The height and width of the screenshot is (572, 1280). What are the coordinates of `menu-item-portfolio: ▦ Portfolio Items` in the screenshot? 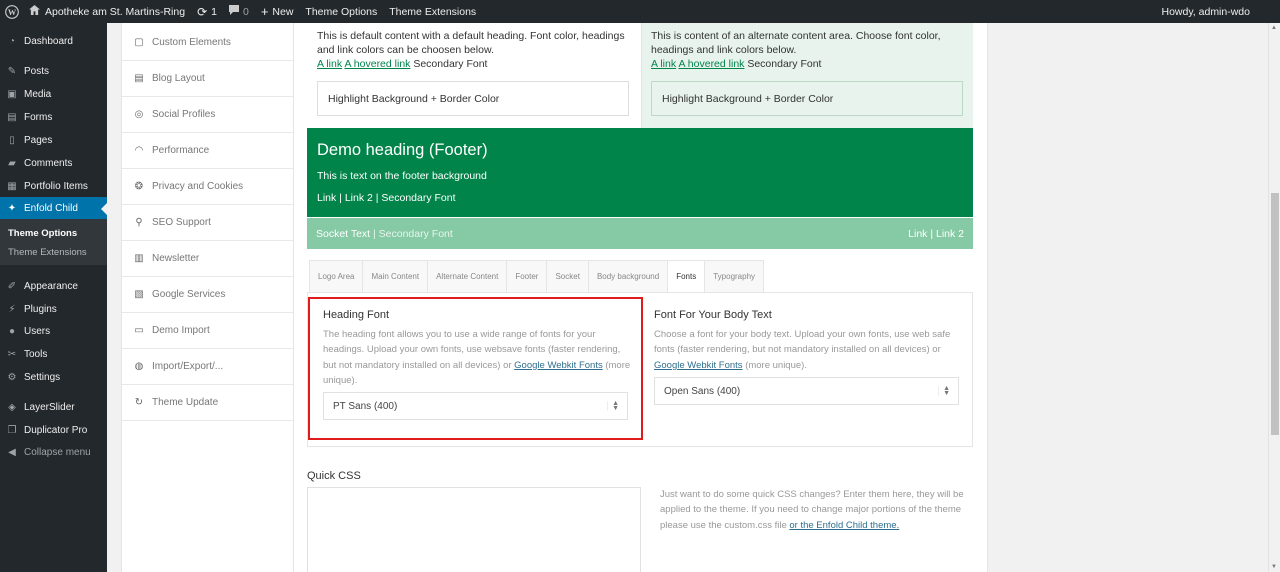 It's located at (53, 186).